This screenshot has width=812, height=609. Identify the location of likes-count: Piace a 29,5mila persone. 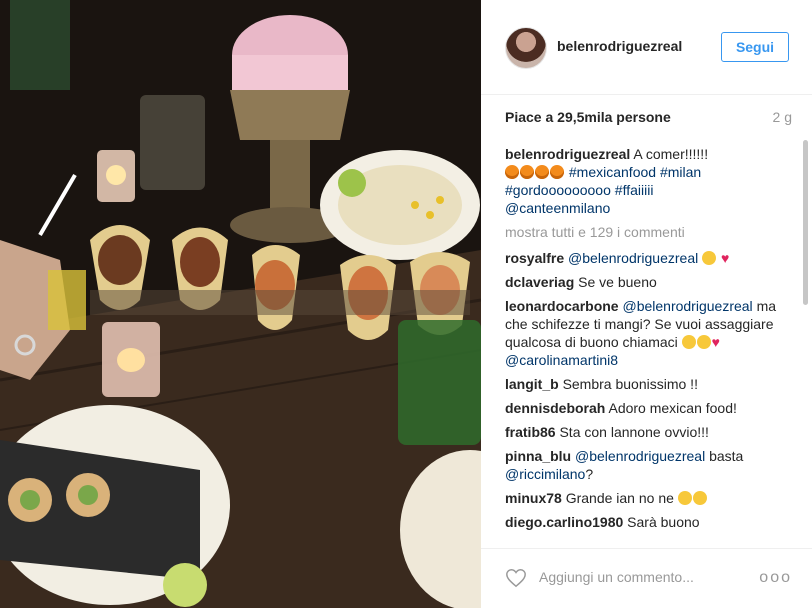
(588, 117).